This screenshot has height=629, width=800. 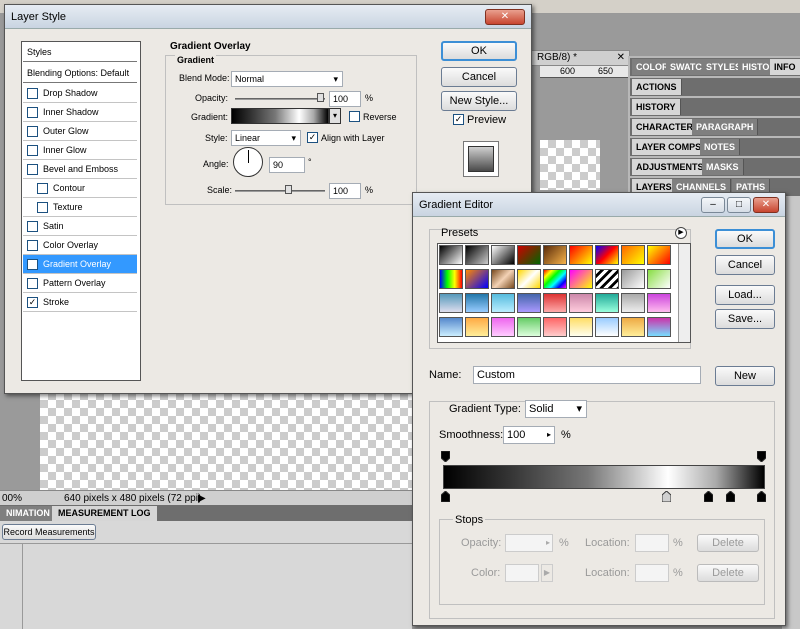 What do you see at coordinates (80, 283) in the screenshot?
I see `style-item: Pattern Overlay` at bounding box center [80, 283].